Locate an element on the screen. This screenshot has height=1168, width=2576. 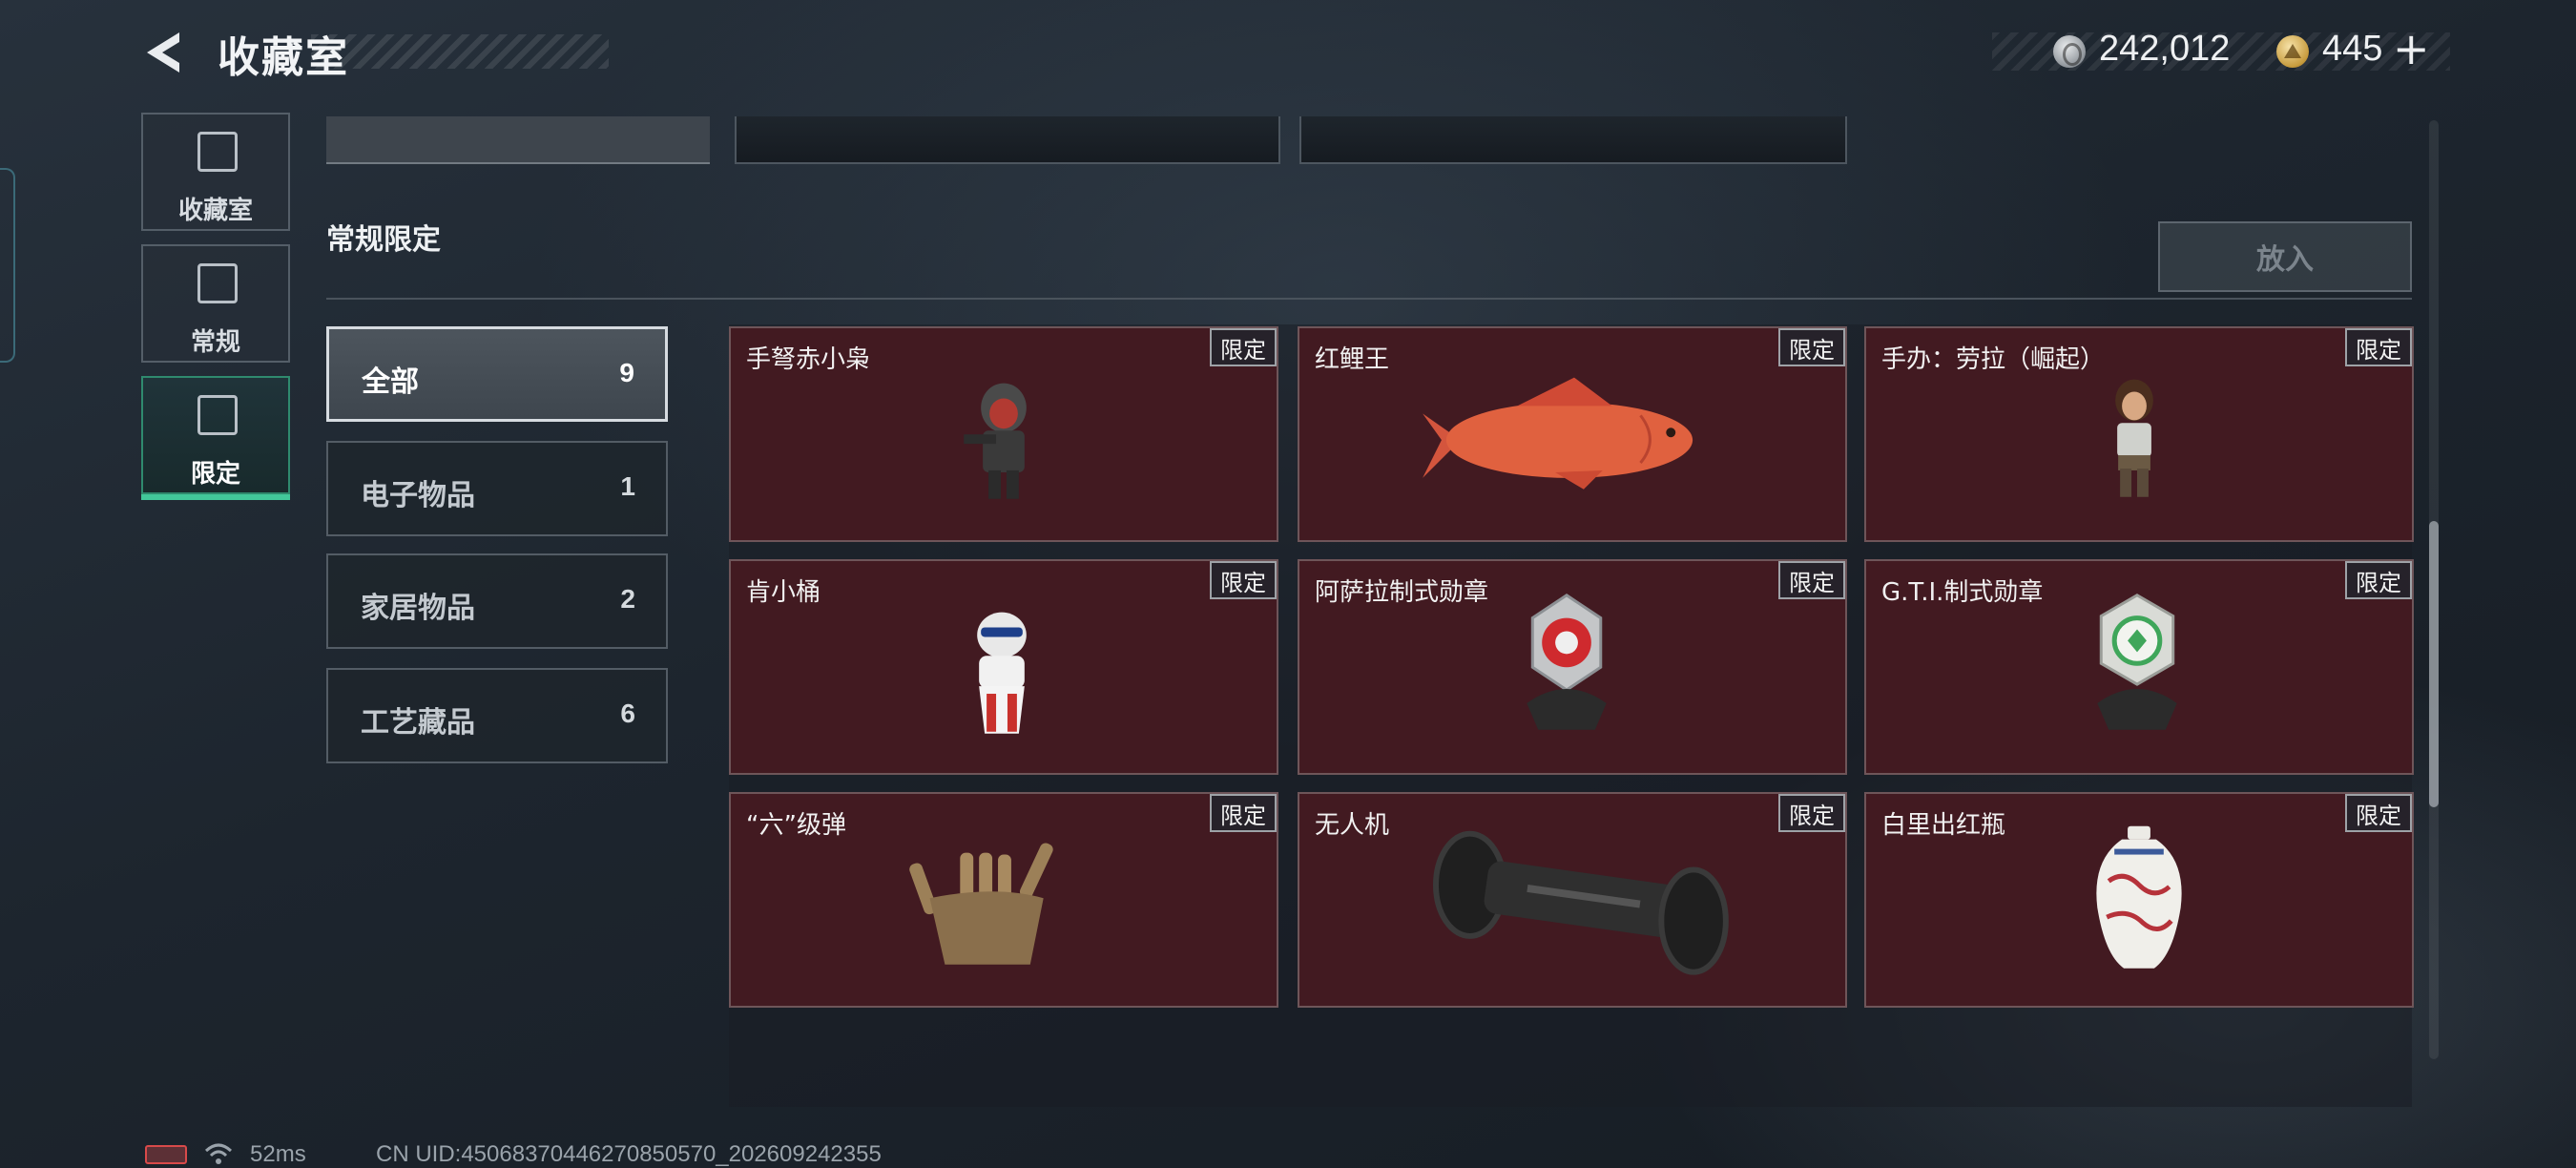
category-all: 全部 9 is located at coordinates (497, 374).